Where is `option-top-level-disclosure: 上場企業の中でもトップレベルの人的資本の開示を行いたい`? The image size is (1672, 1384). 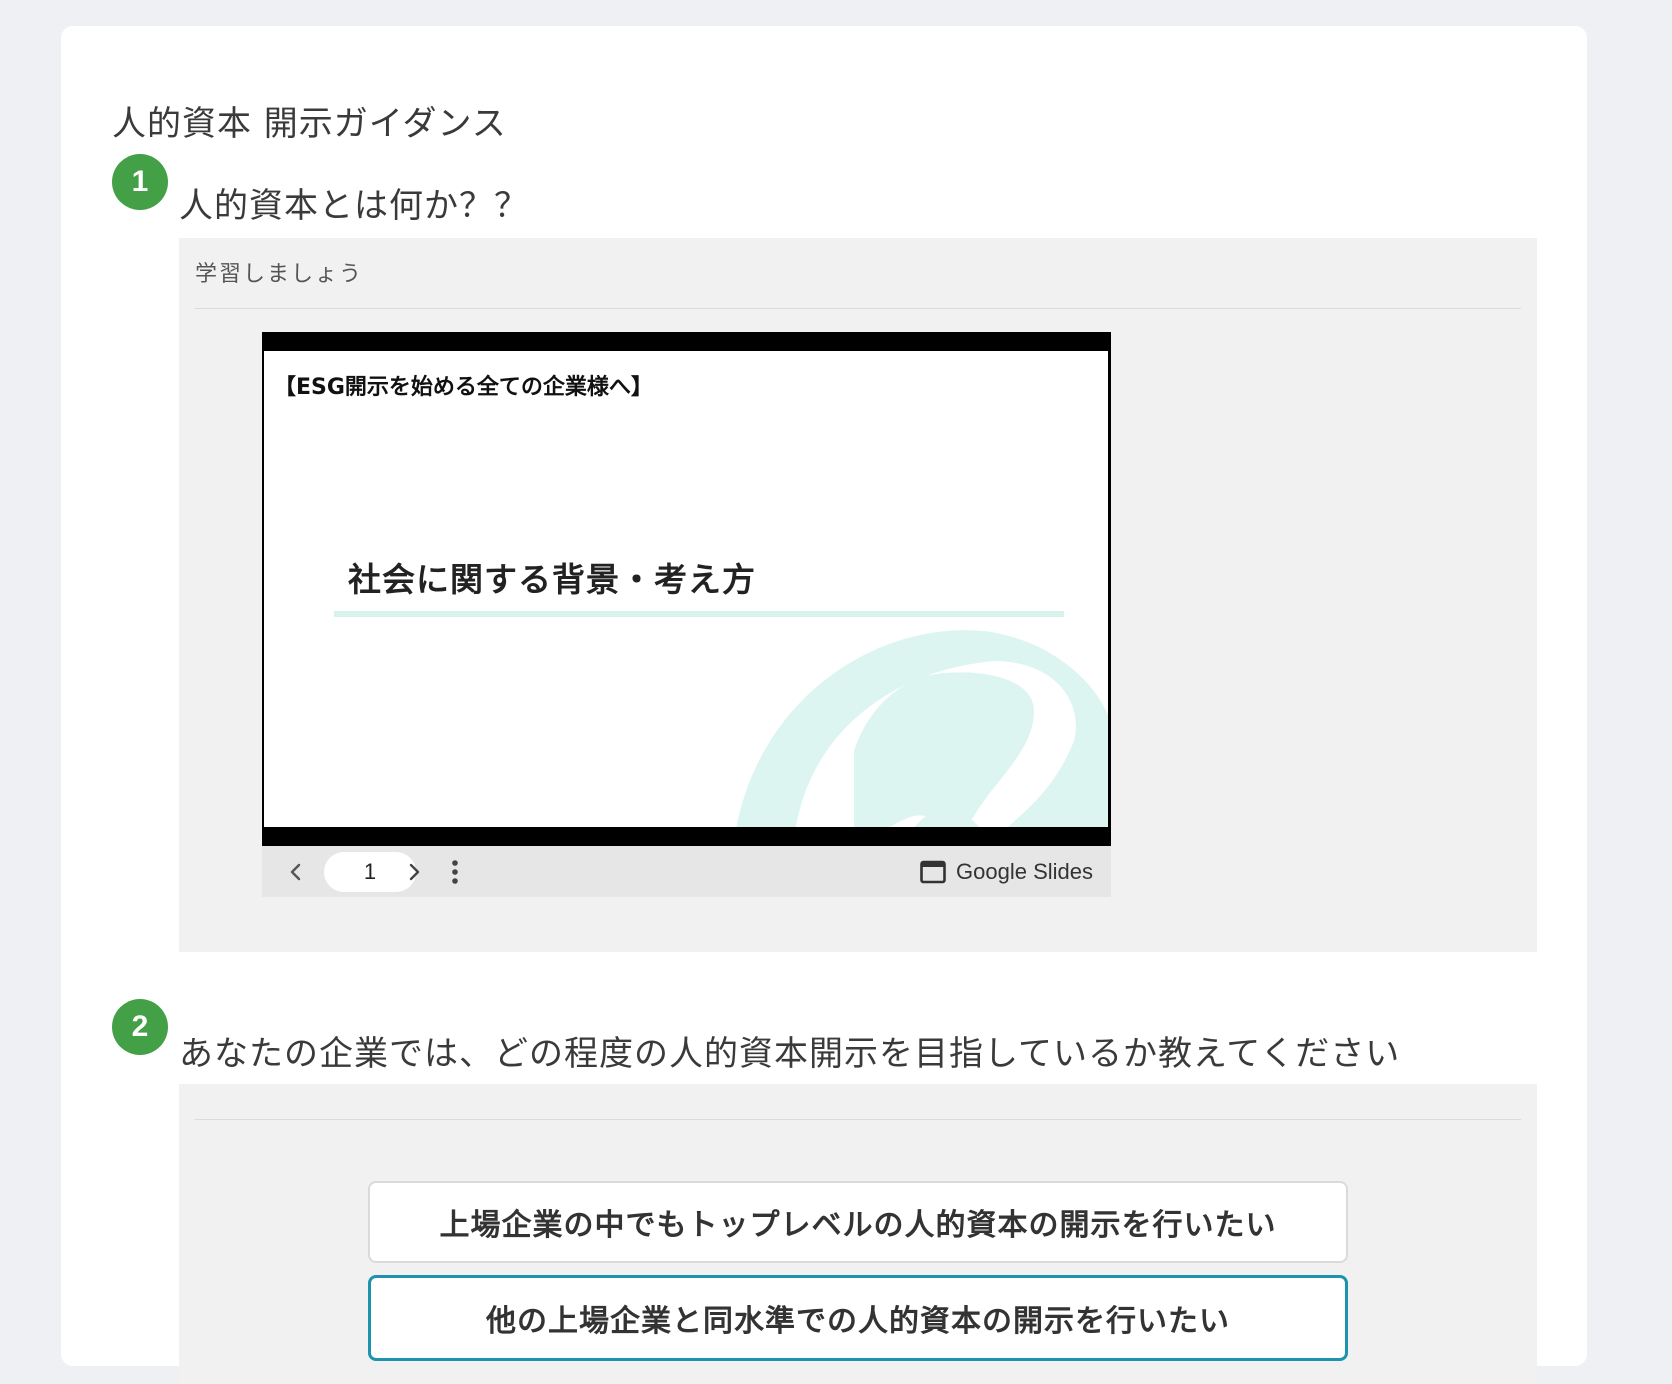 option-top-level-disclosure: 上場企業の中でもトップレベルの人的資本の開示を行いたい is located at coordinates (858, 1222).